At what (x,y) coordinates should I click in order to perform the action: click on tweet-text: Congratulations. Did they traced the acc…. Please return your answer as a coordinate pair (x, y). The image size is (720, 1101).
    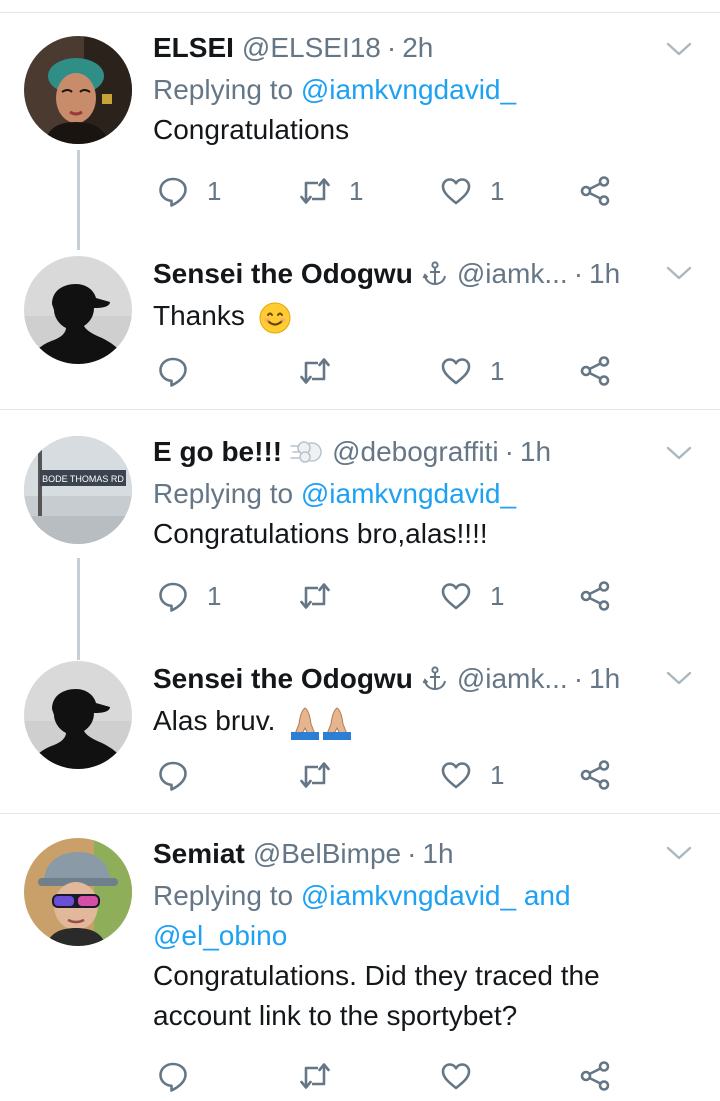
    Looking at the image, I should click on (430, 996).